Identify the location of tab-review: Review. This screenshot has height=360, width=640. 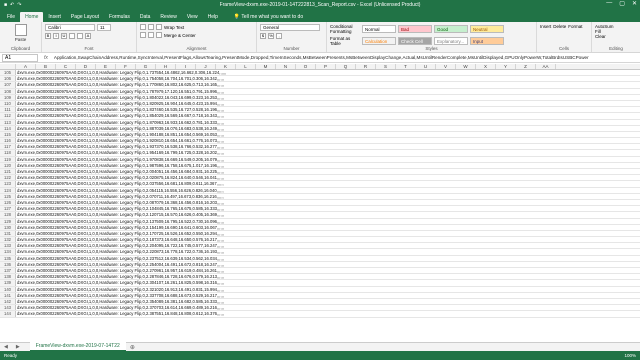
(168, 17).